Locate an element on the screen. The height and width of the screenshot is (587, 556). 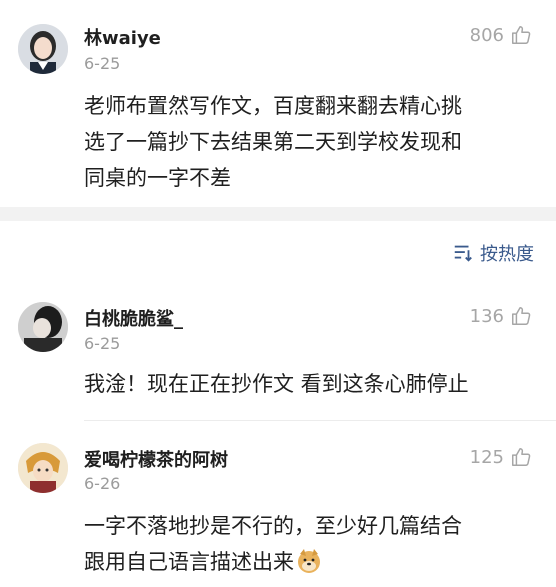
doge-emoji-icon is located at coordinates (309, 561).